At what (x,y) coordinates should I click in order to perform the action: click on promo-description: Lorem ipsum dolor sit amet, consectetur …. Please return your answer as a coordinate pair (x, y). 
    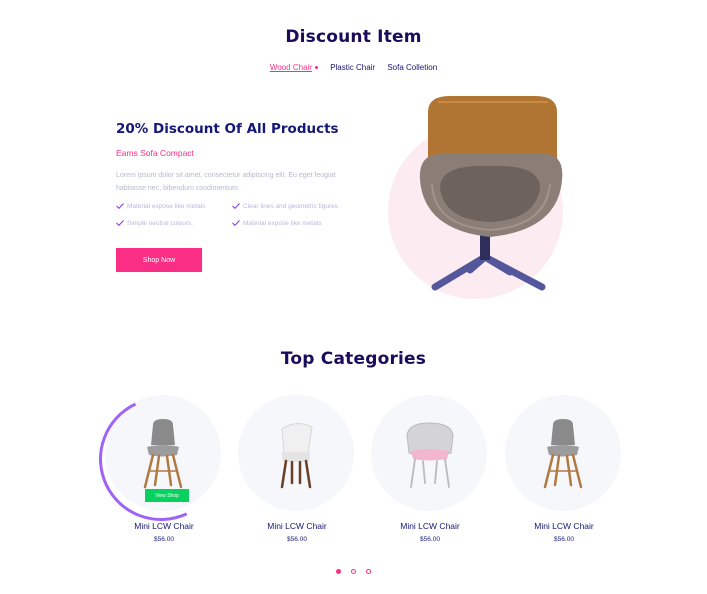
    Looking at the image, I should click on (226, 182).